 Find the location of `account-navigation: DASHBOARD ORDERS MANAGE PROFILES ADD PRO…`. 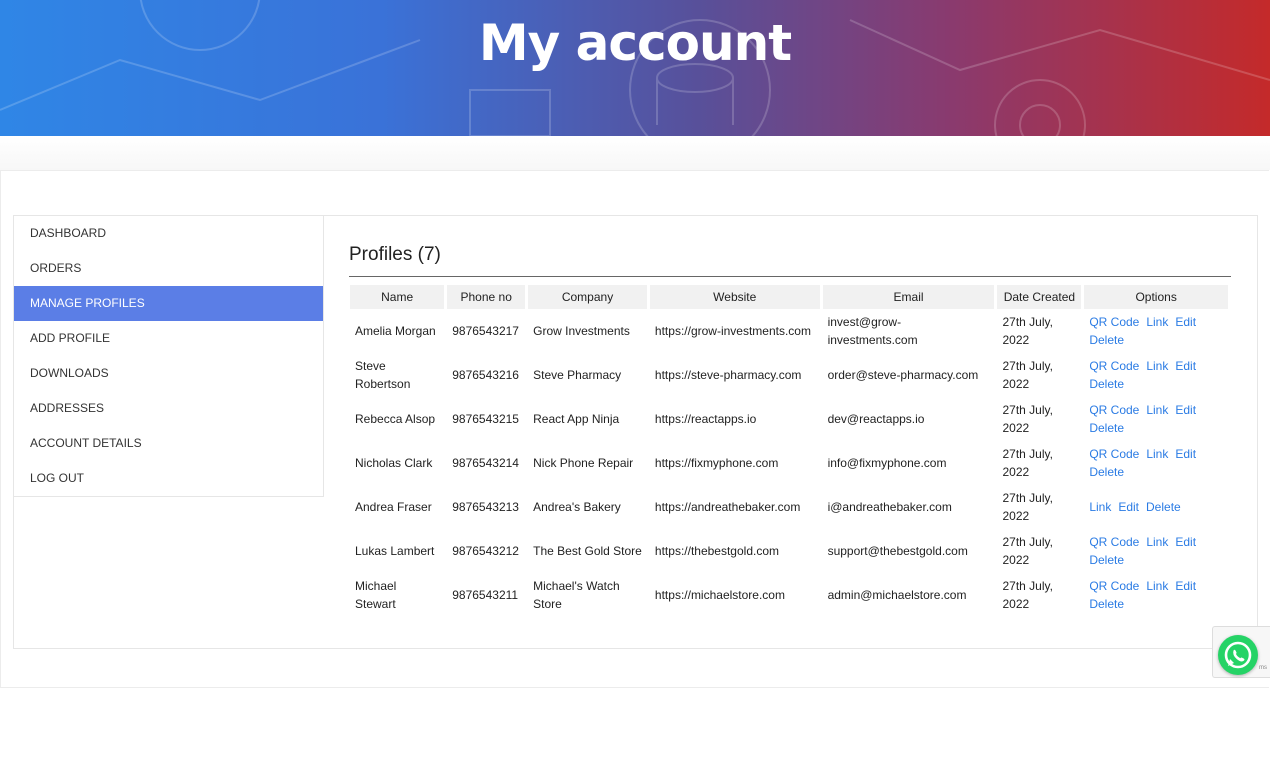

account-navigation: DASHBOARD ORDERS MANAGE PROFILES ADD PRO… is located at coordinates (169, 356).